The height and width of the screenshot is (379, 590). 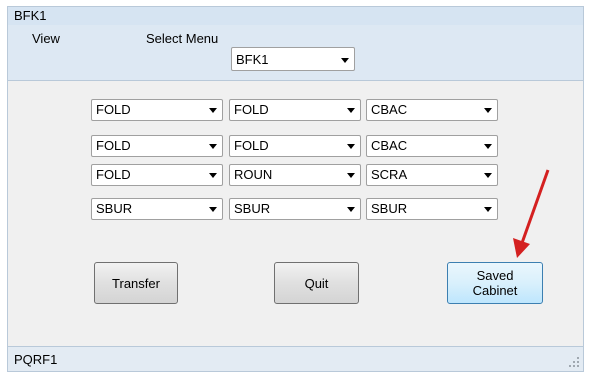 I want to click on combo-r3-c3: SCRA, so click(x=432, y=175).